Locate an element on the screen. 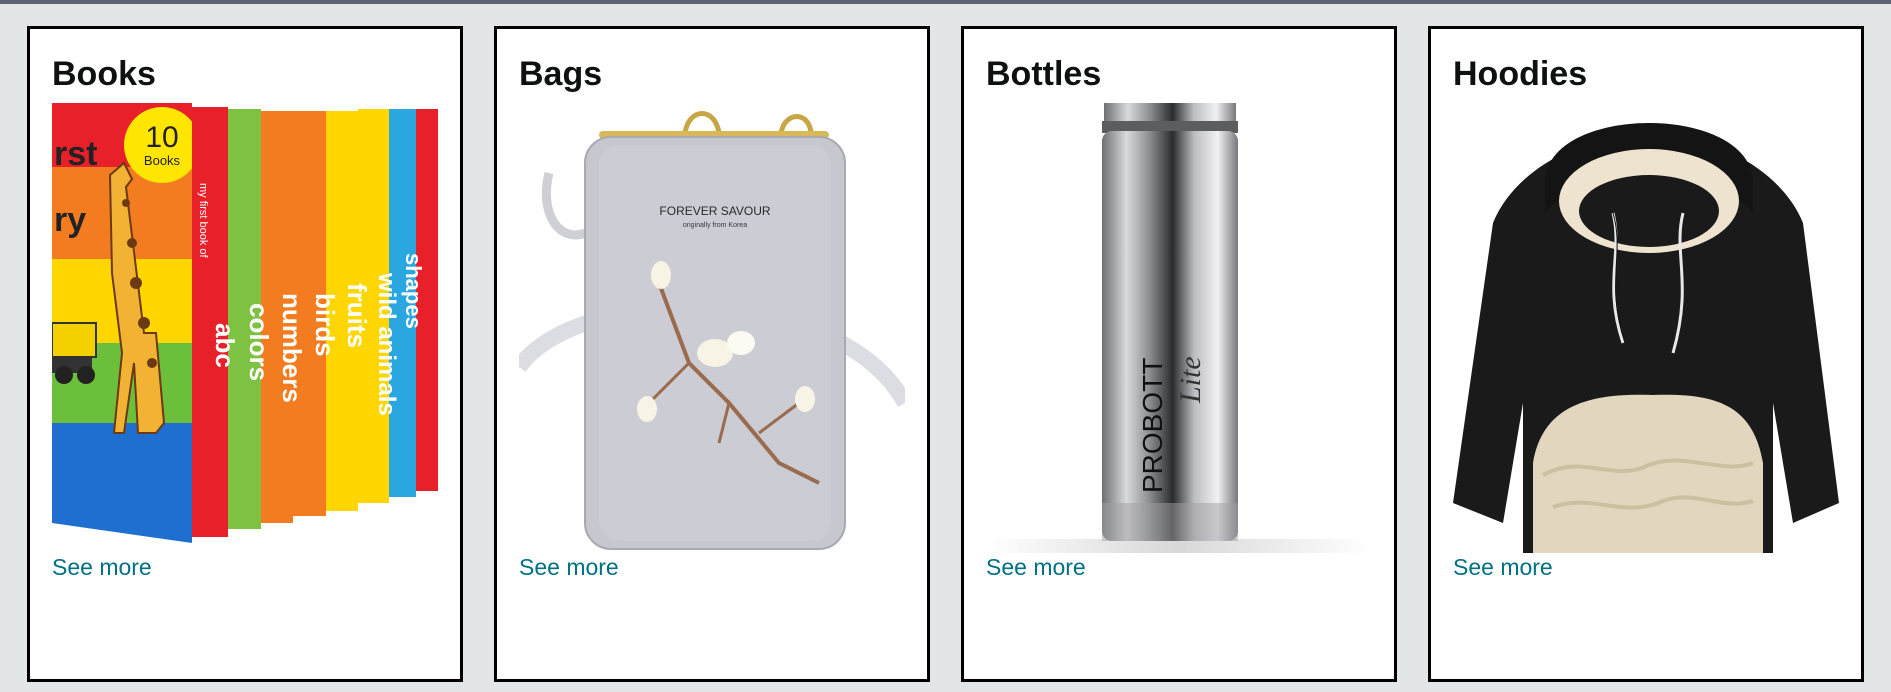  bags-product-image: FOREVER SAVOUR originally from Korea is located at coordinates (712, 328).